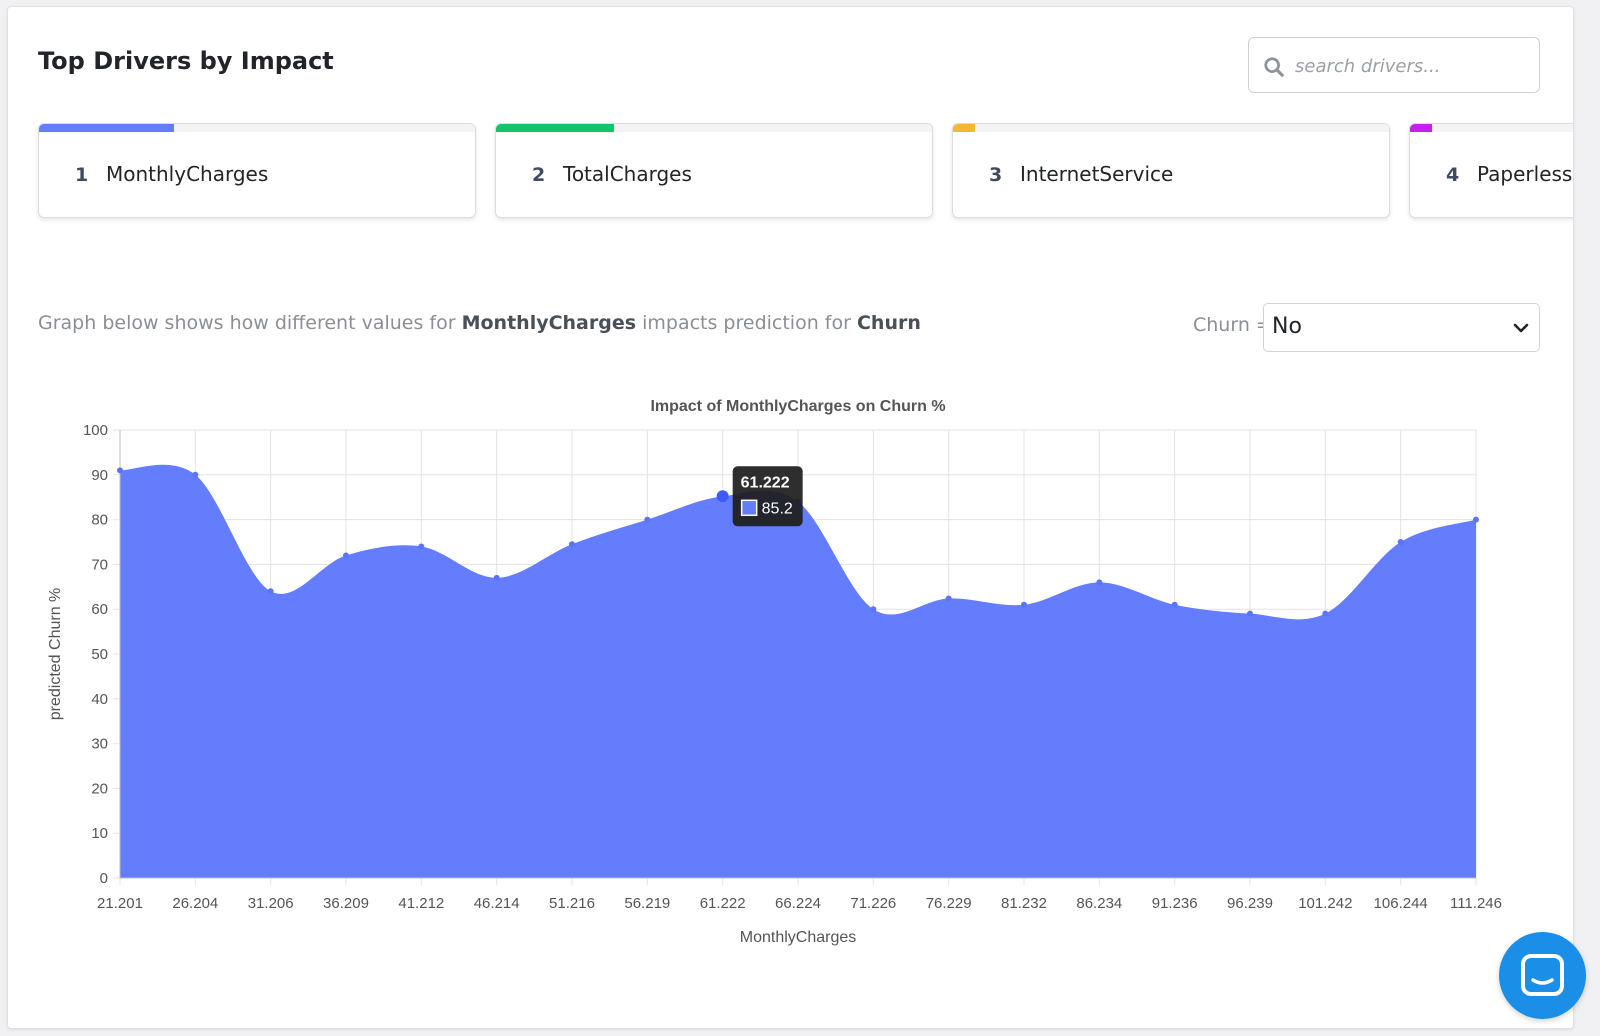 The width and height of the screenshot is (1600, 1036). What do you see at coordinates (572, 903) in the screenshot?
I see `x-tick-label: 51.216` at bounding box center [572, 903].